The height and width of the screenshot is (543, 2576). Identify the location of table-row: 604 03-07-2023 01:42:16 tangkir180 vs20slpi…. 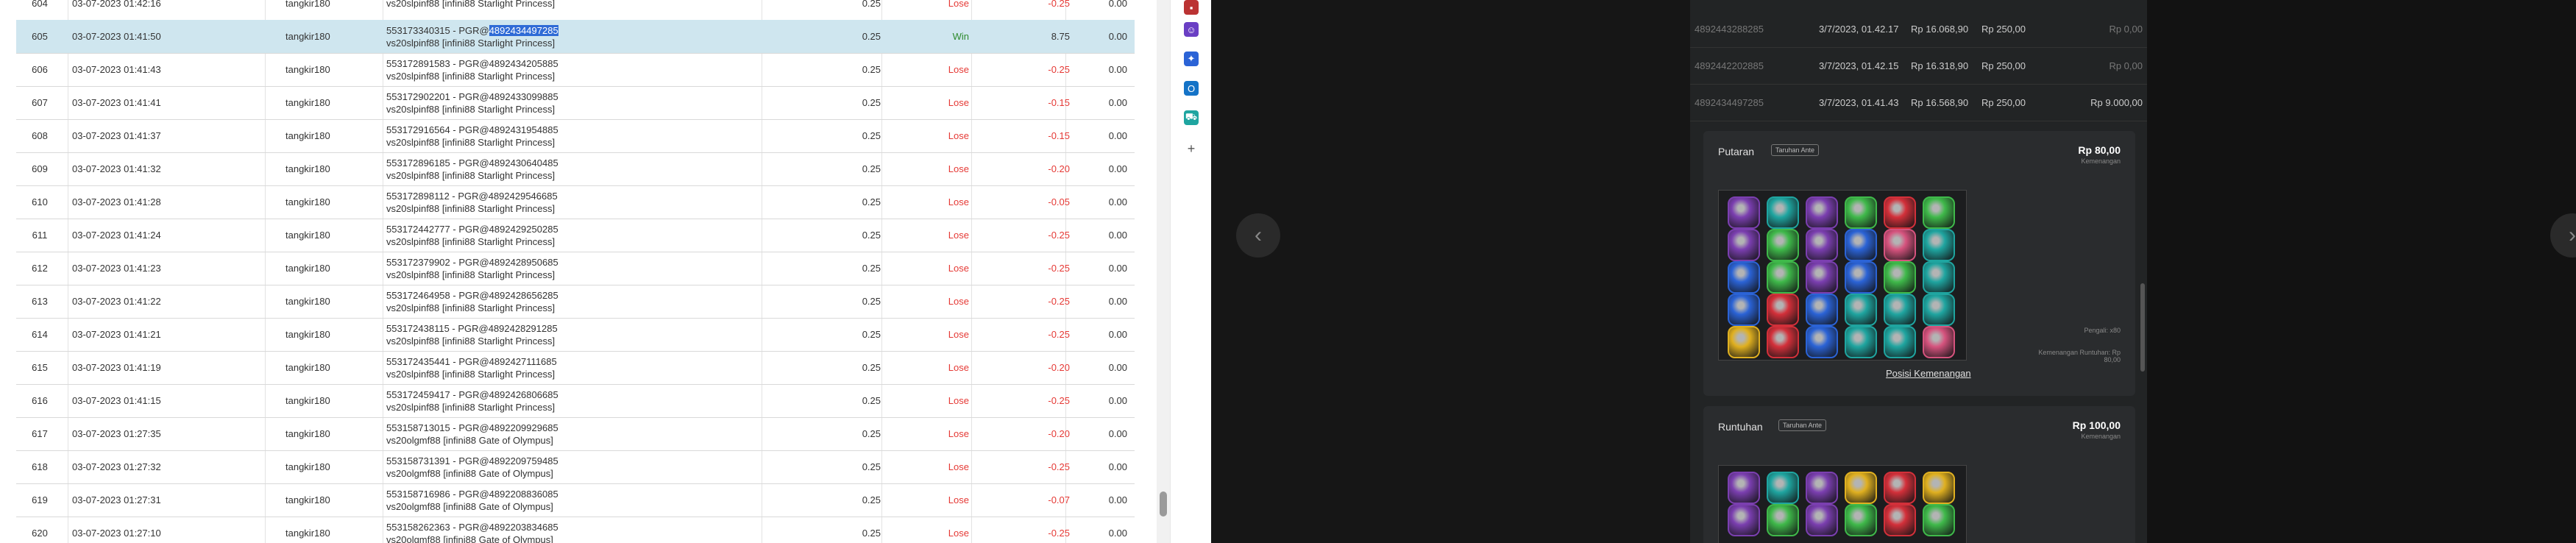
(575, 10).